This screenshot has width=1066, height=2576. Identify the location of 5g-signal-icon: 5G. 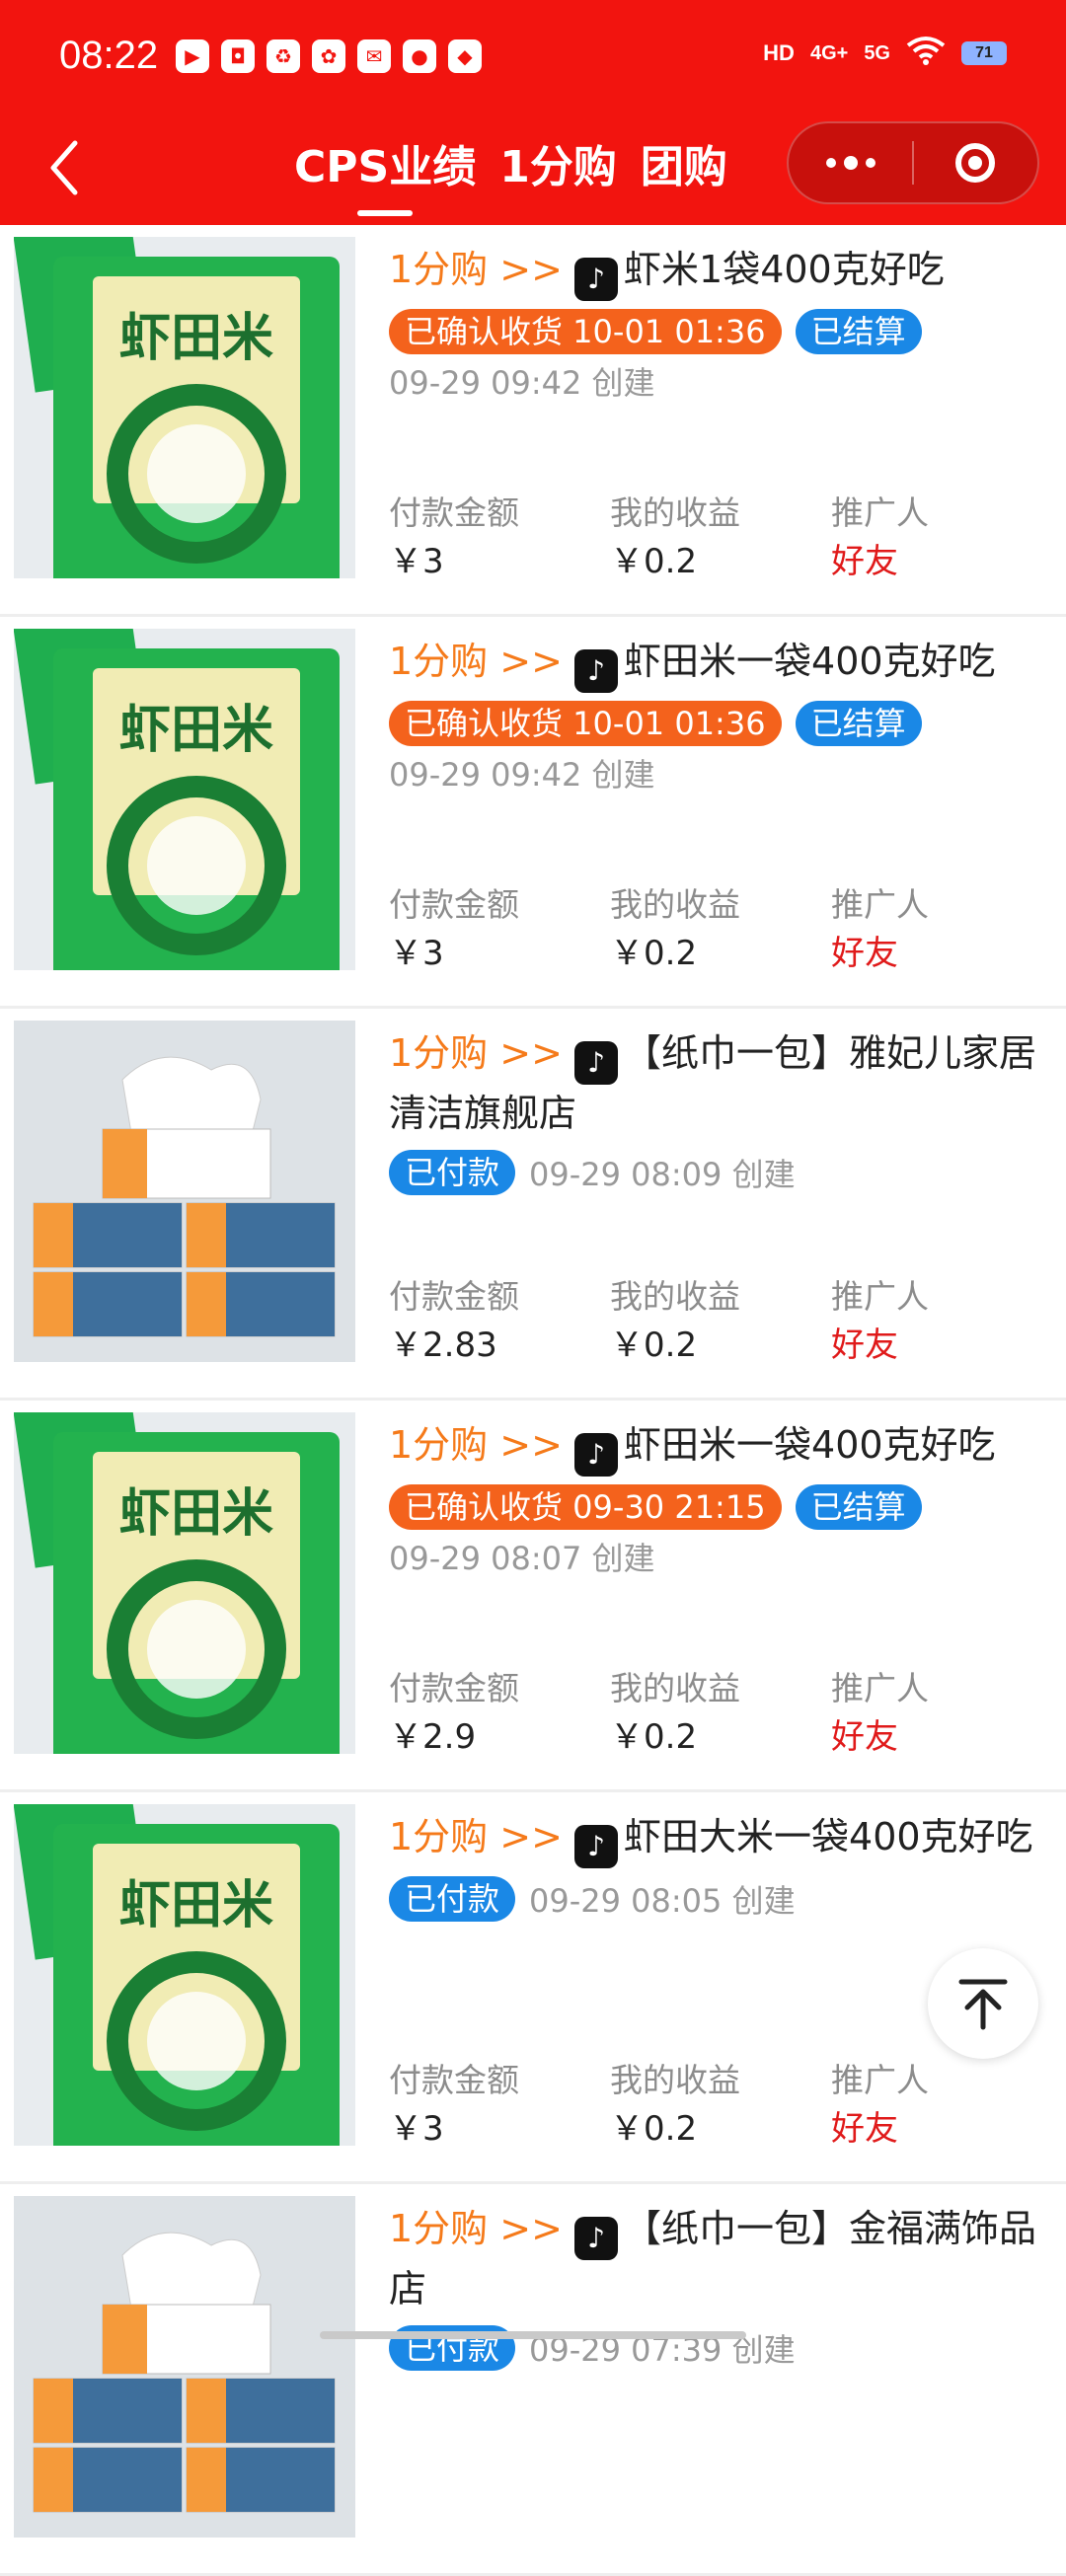
(877, 52).